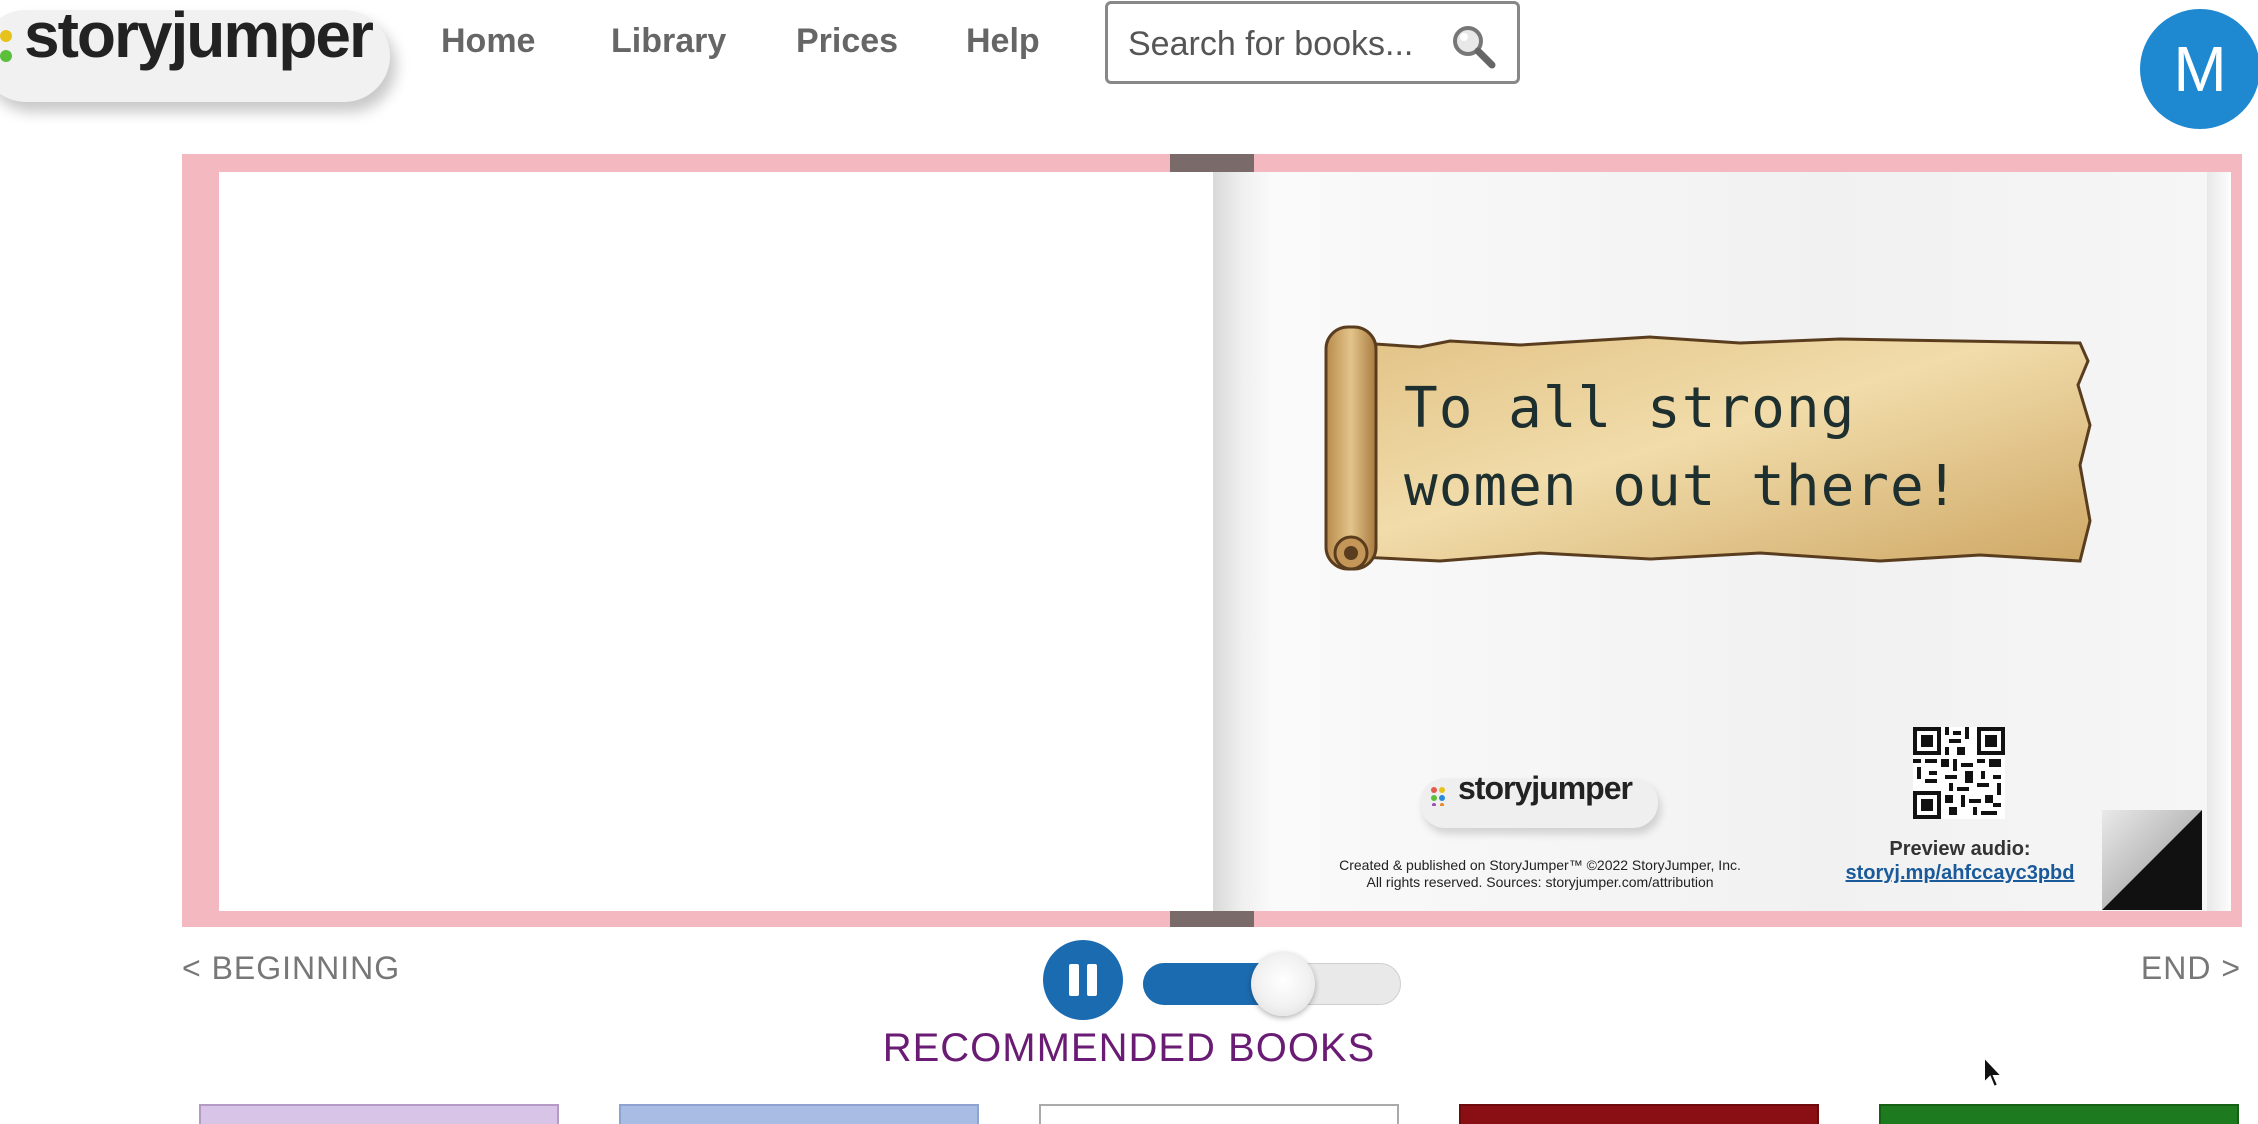 The width and height of the screenshot is (2258, 1124). I want to click on pause-icon-bar, so click(1092, 980).